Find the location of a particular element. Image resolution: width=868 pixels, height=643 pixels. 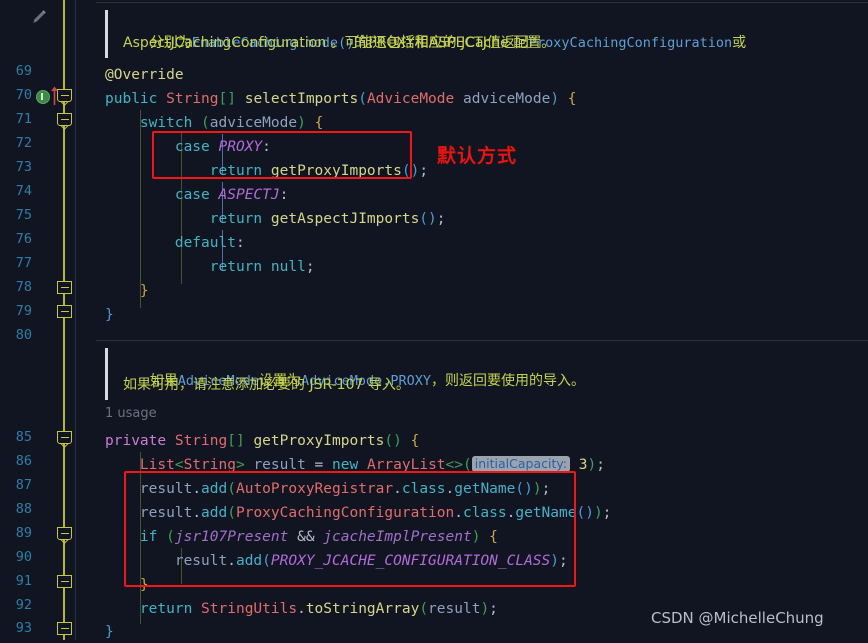

usage-count-hint: 1 usage is located at coordinates (131, 413).